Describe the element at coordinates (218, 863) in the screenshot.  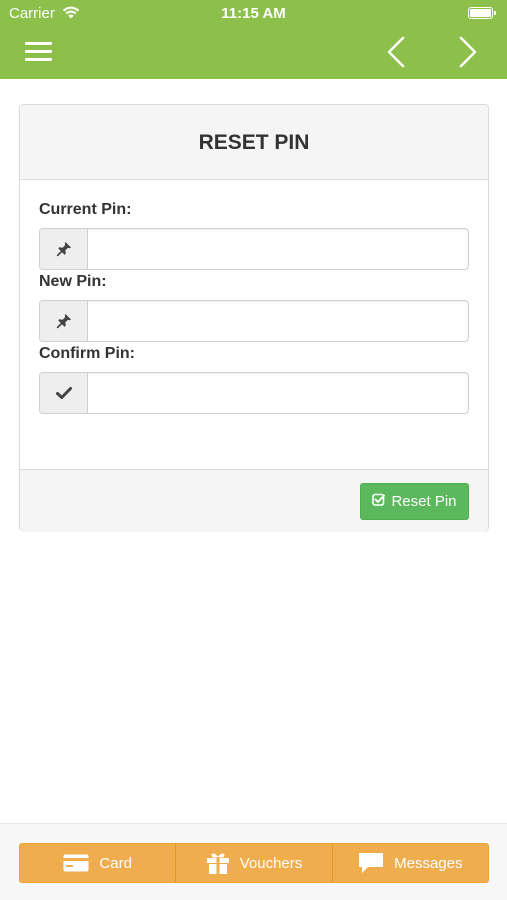
I see `gift-icon` at that location.